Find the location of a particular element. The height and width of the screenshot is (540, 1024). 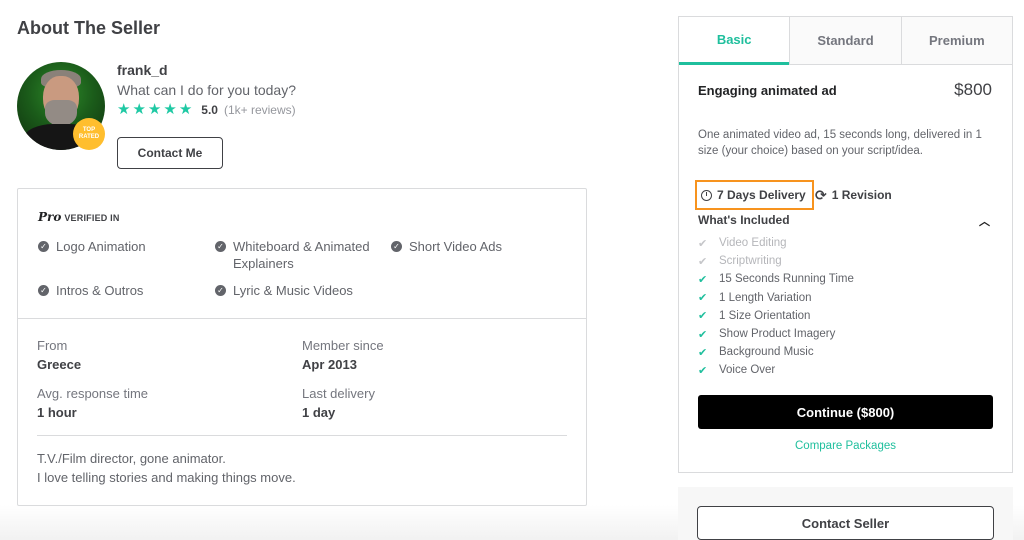

feature-item: ✔ 15 Seconds Running Time is located at coordinates (776, 279).